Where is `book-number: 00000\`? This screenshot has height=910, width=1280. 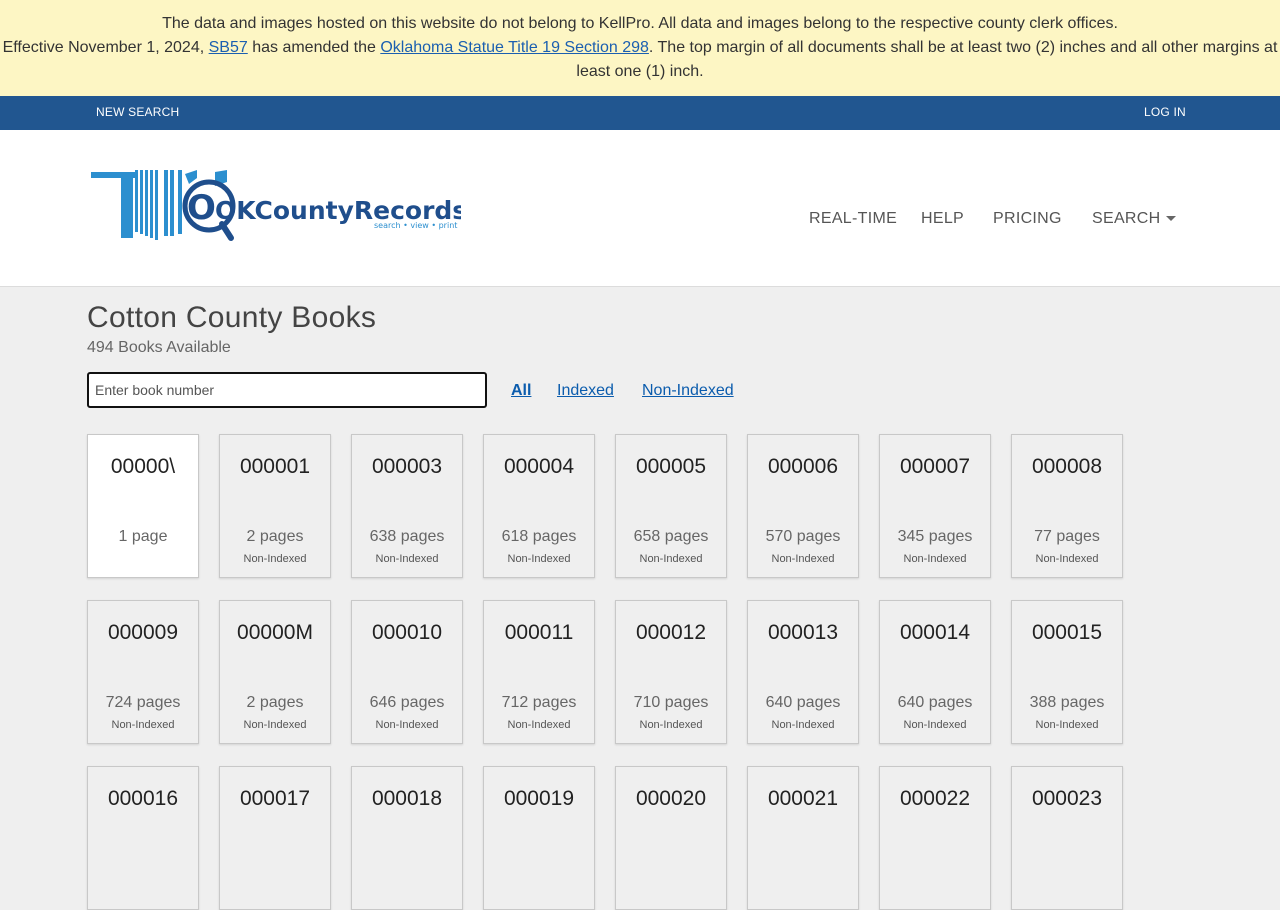
book-number: 00000\ is located at coordinates (143, 466).